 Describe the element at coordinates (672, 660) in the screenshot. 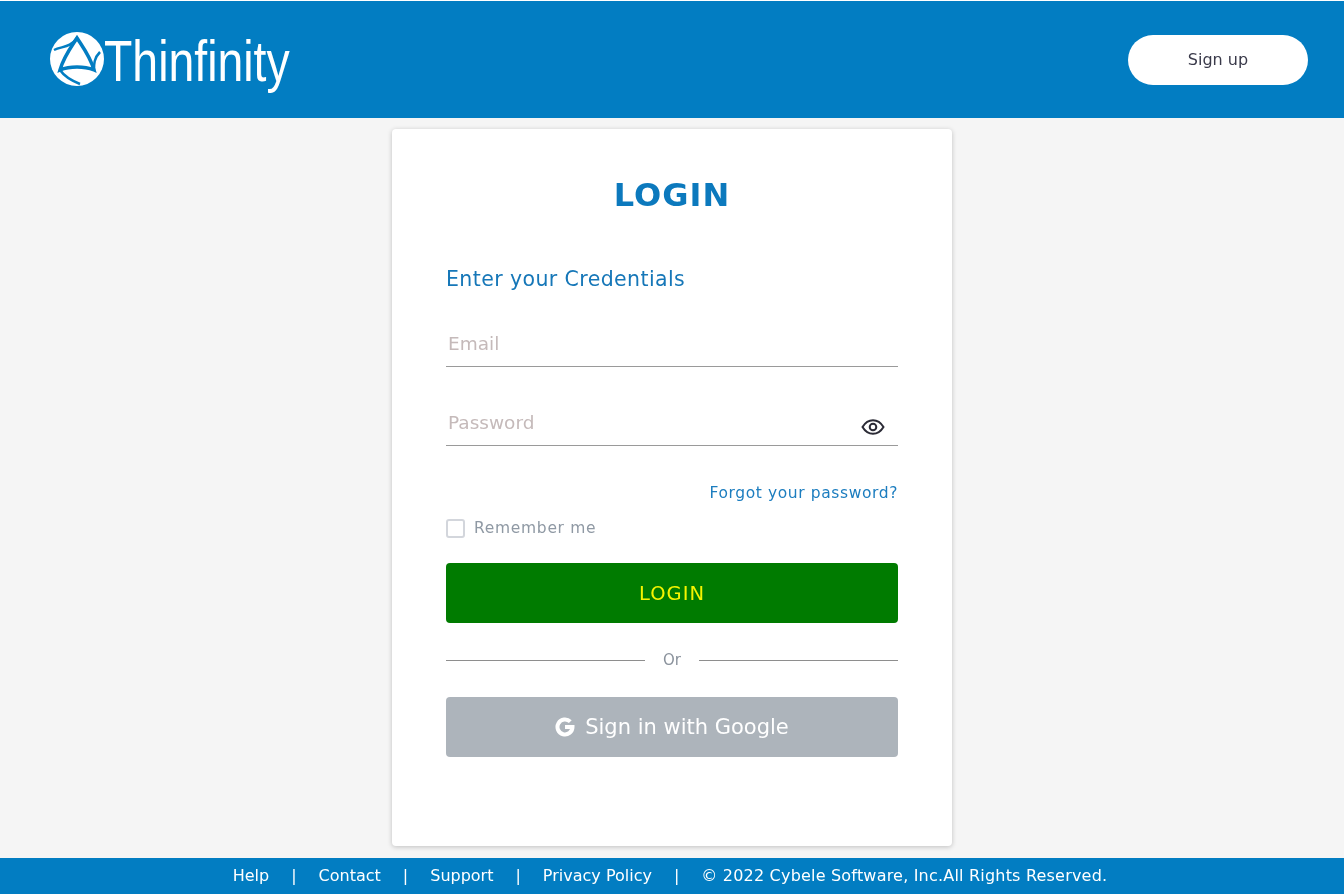

I see `divider-text: Or` at that location.